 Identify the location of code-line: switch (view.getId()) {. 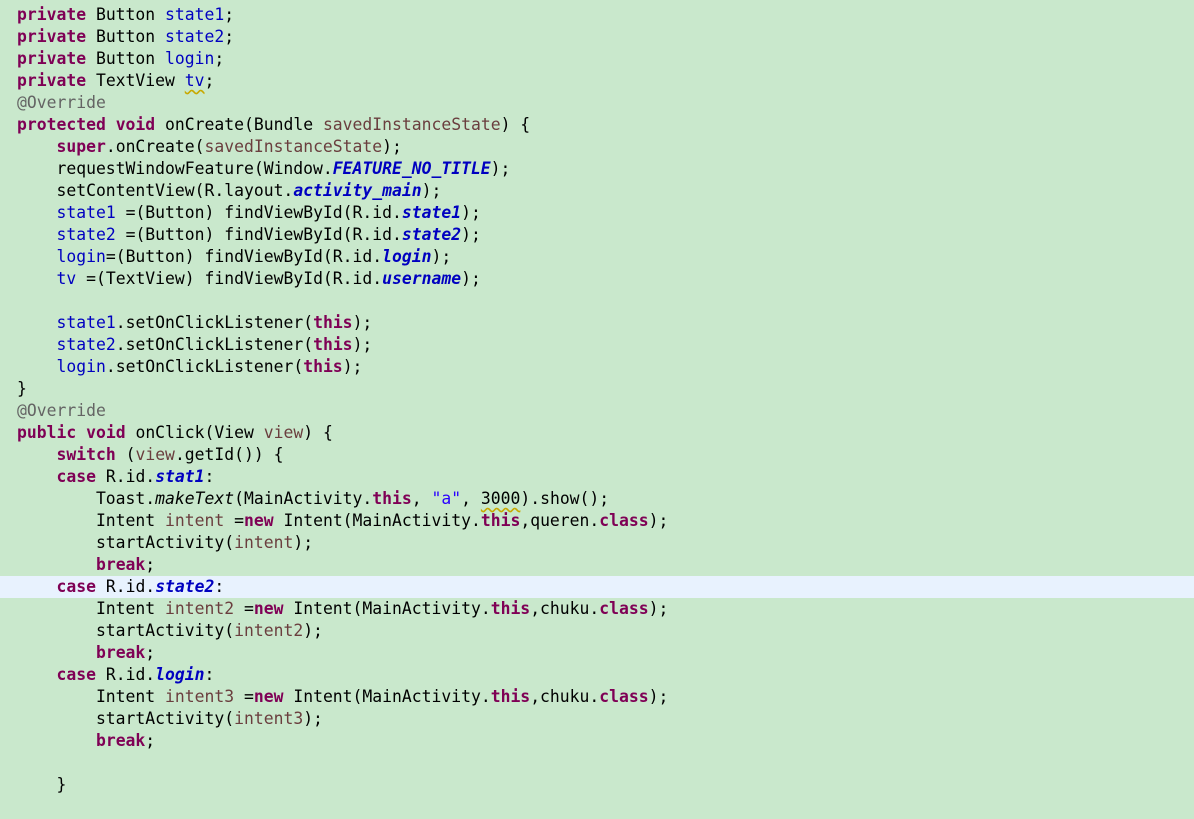
(597, 455).